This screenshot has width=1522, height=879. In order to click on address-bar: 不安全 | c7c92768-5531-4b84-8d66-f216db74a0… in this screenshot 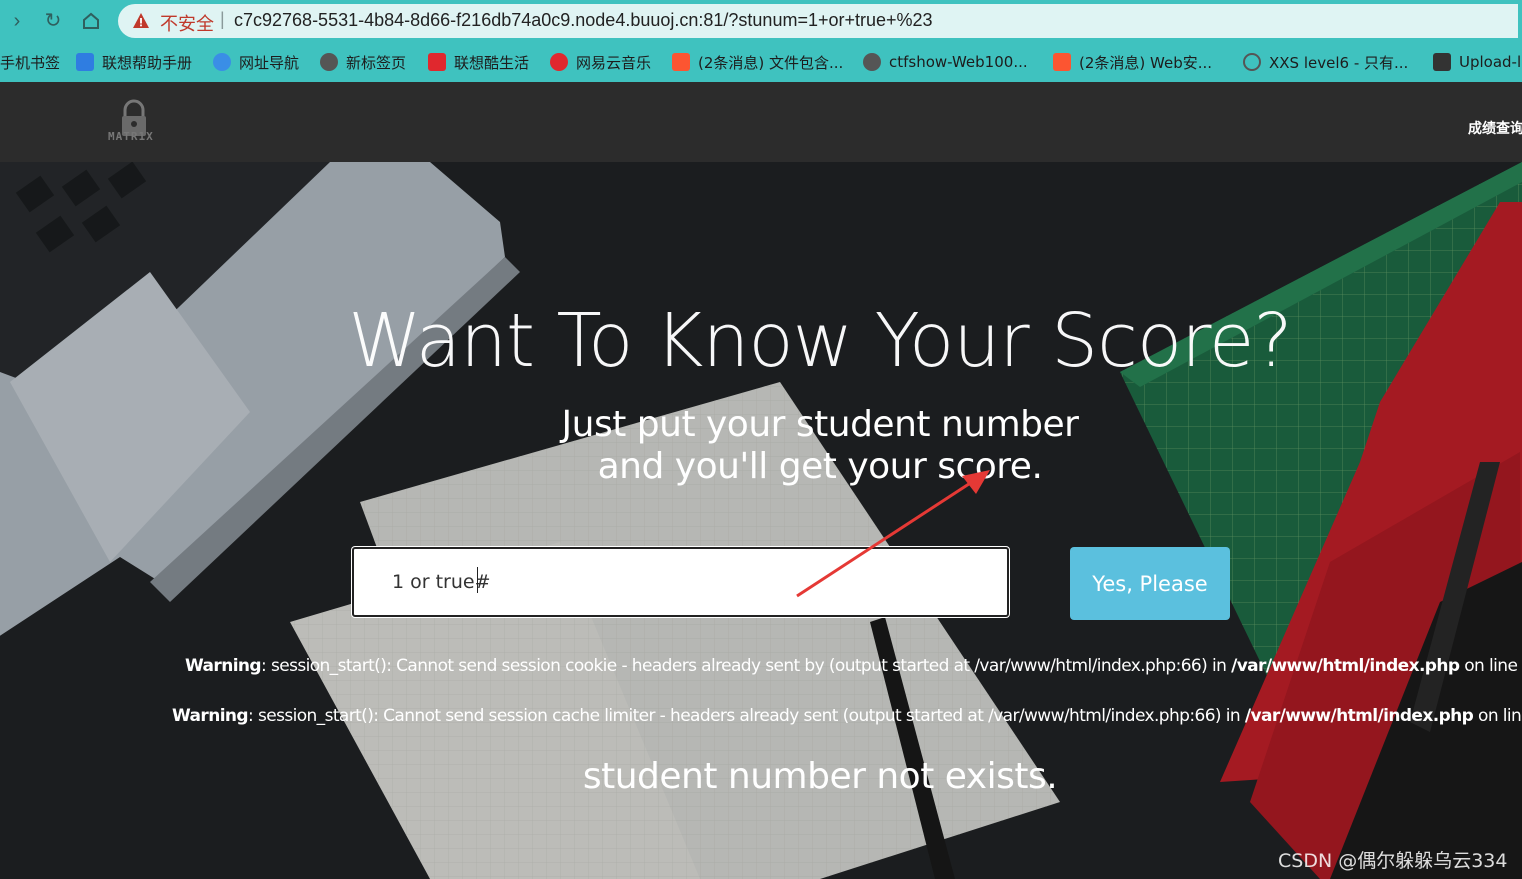, I will do `click(818, 21)`.